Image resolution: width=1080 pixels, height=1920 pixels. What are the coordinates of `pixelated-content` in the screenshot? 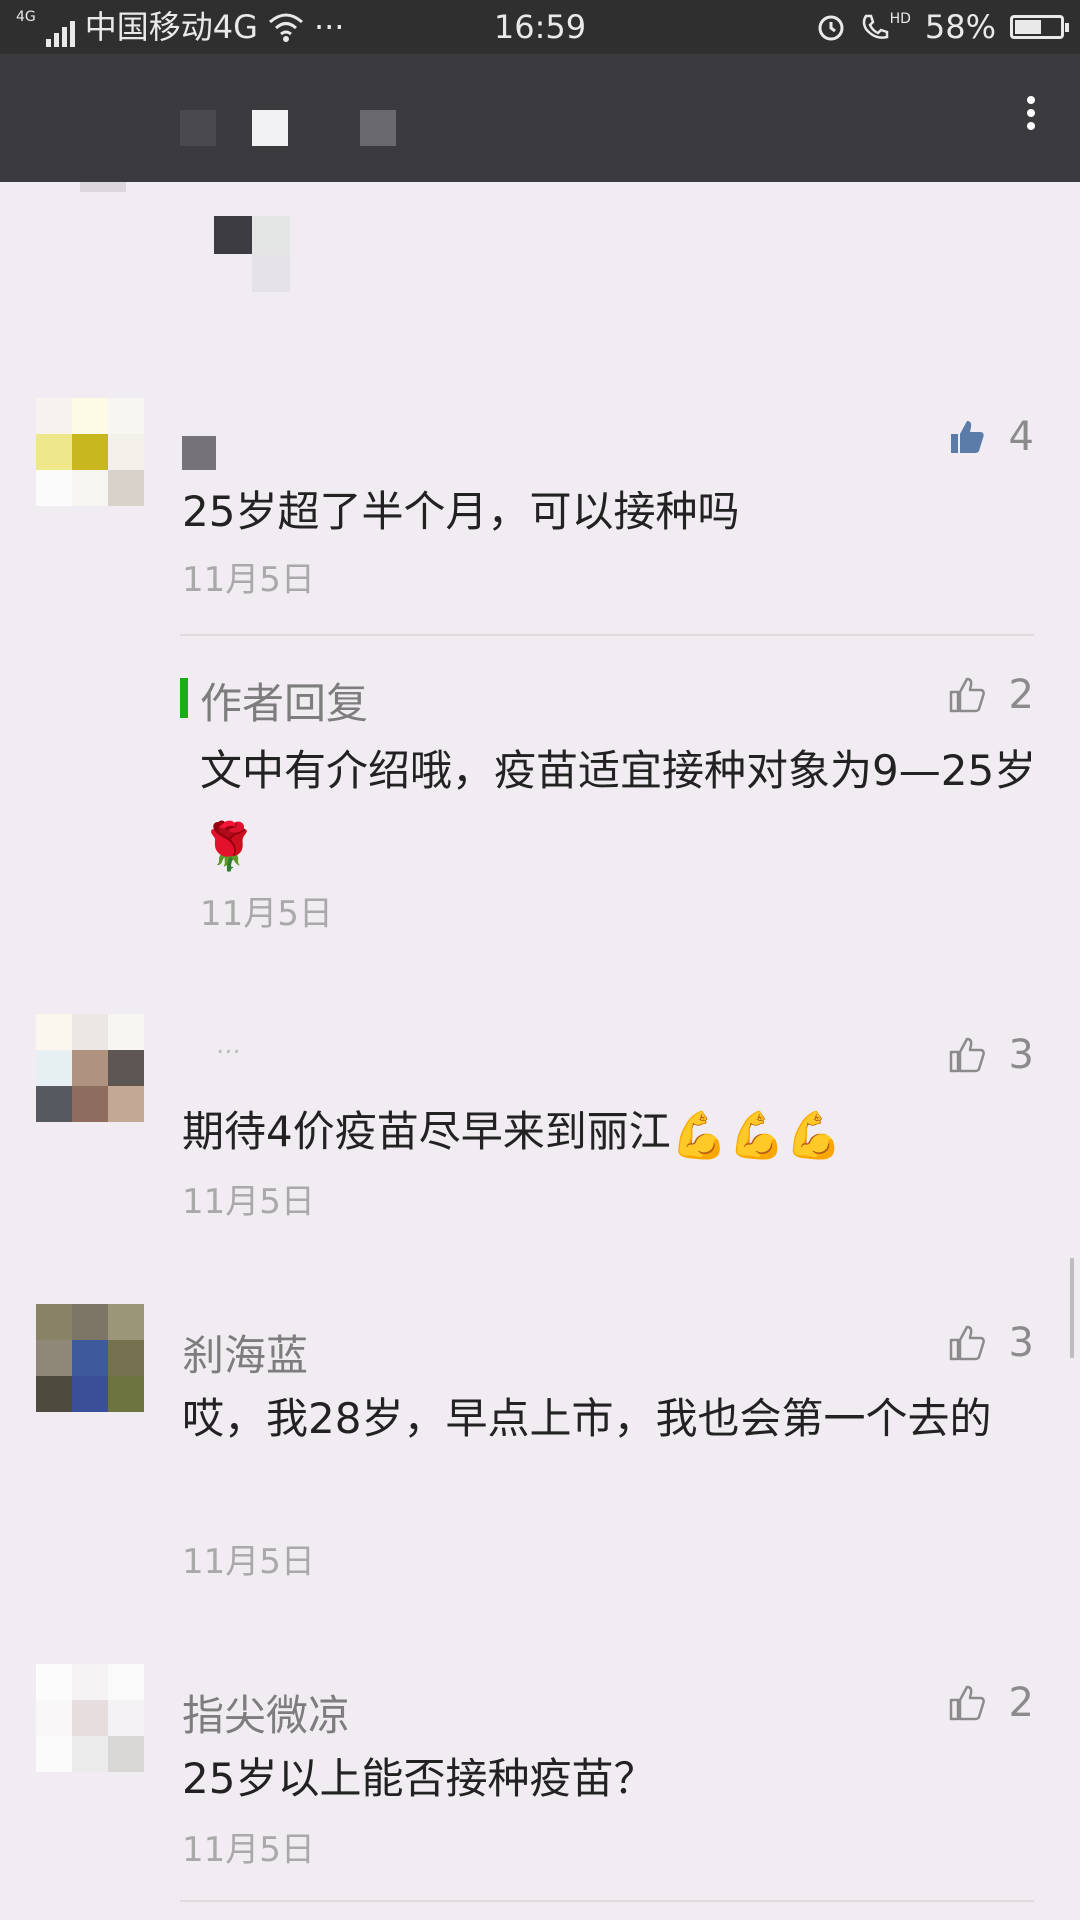 It's located at (252, 254).